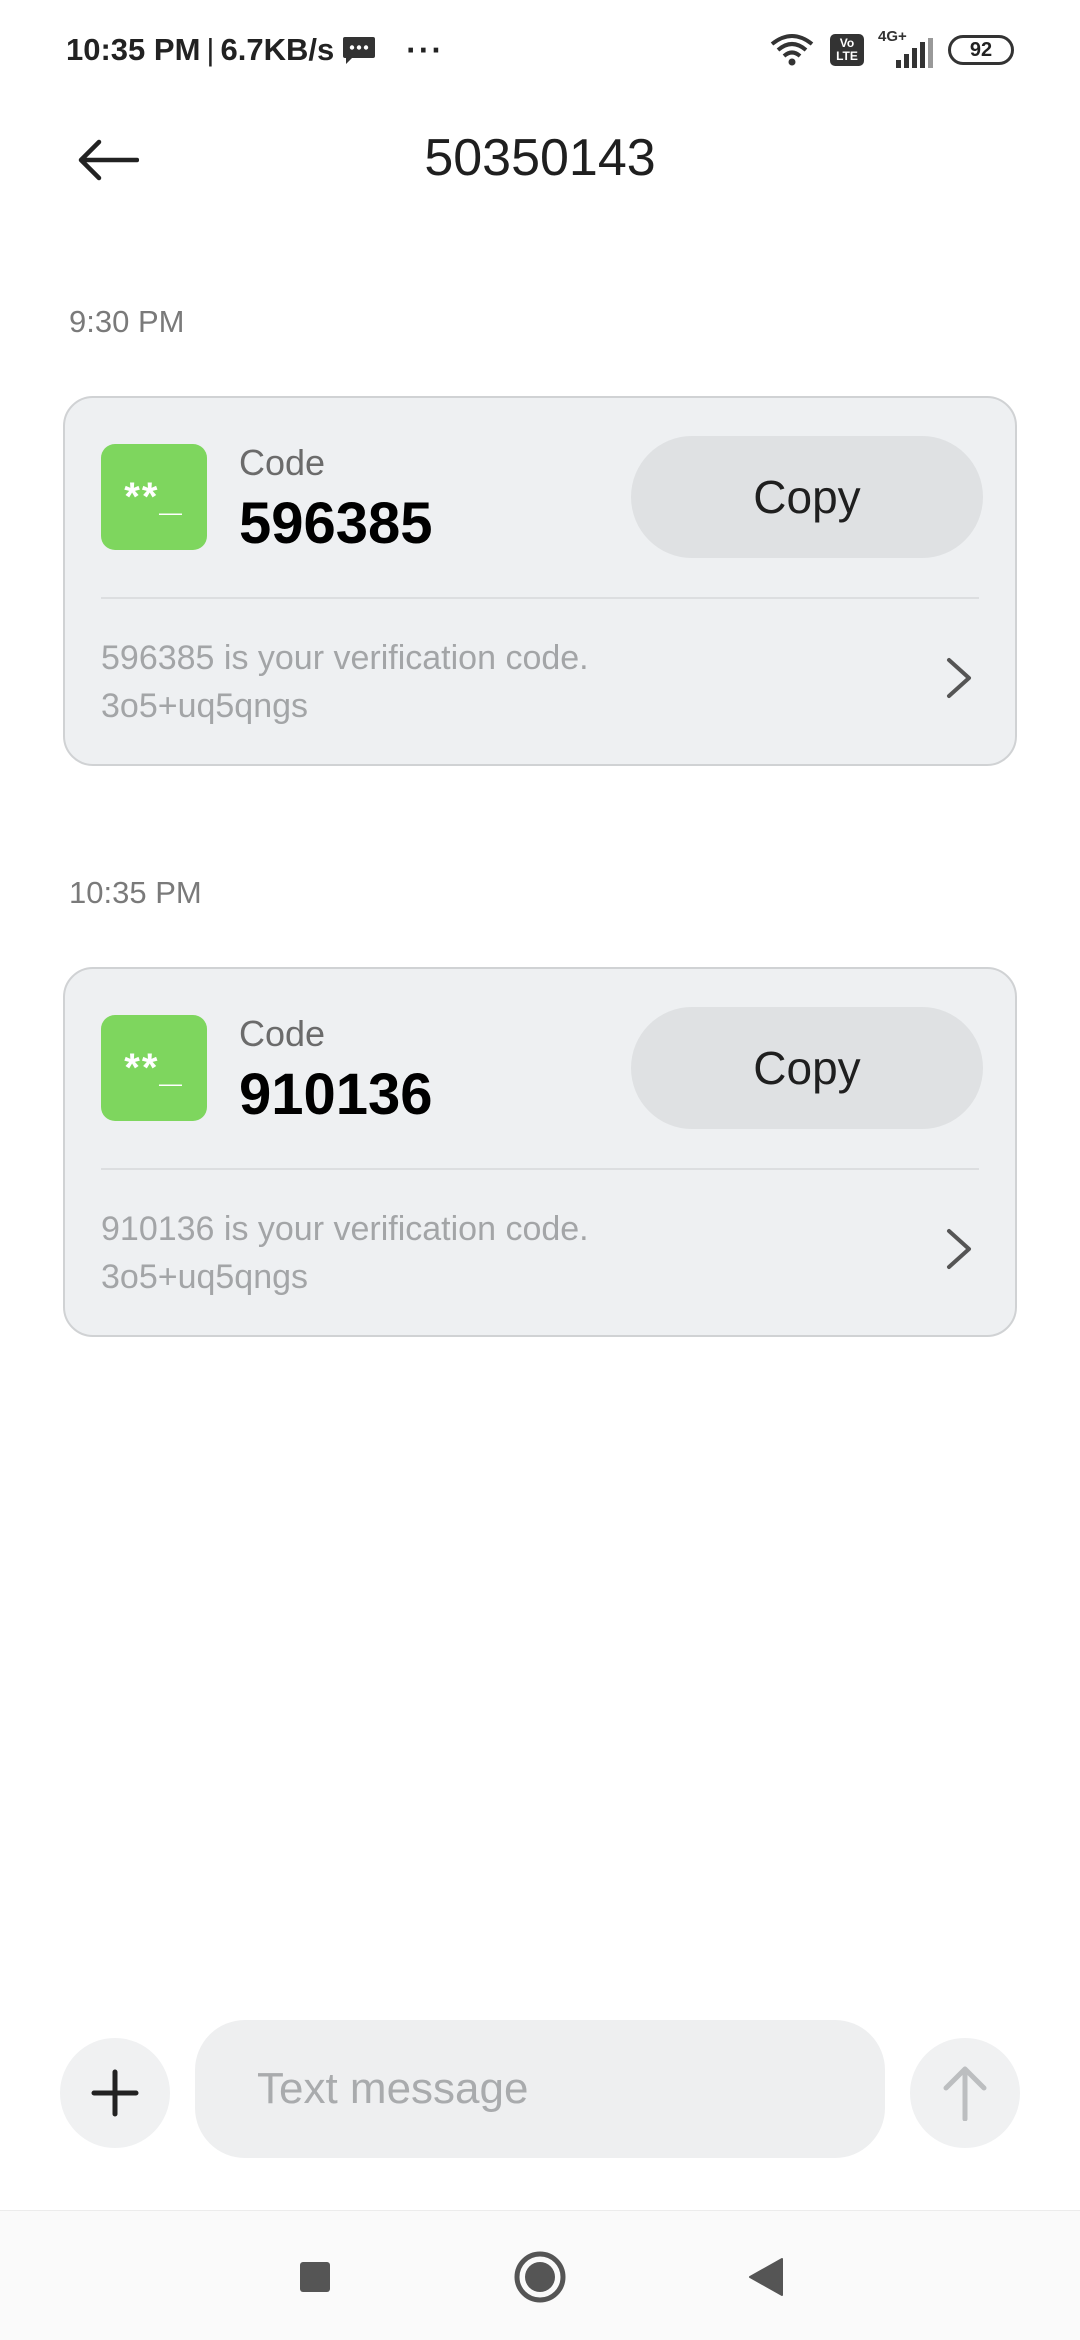  I want to click on add-attachment-button, so click(115, 2093).